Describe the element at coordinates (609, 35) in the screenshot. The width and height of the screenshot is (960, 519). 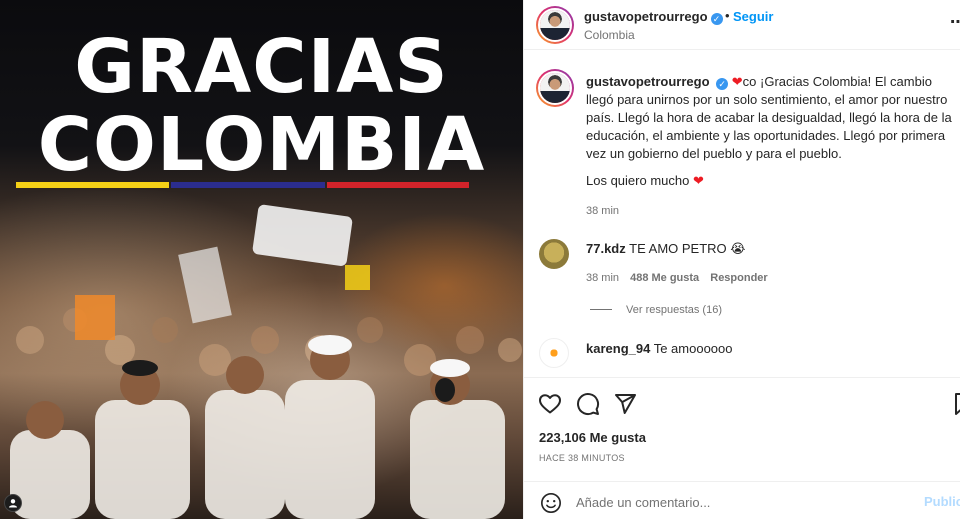
I see `post-location: Colombia` at that location.